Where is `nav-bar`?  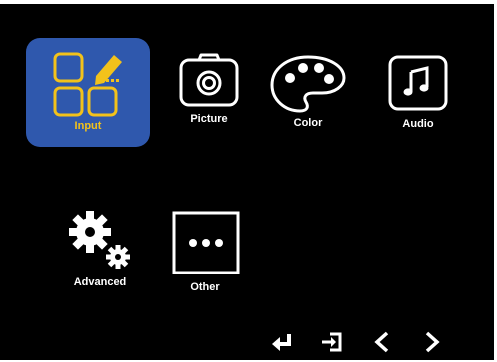 nav-bar is located at coordinates (361, 343).